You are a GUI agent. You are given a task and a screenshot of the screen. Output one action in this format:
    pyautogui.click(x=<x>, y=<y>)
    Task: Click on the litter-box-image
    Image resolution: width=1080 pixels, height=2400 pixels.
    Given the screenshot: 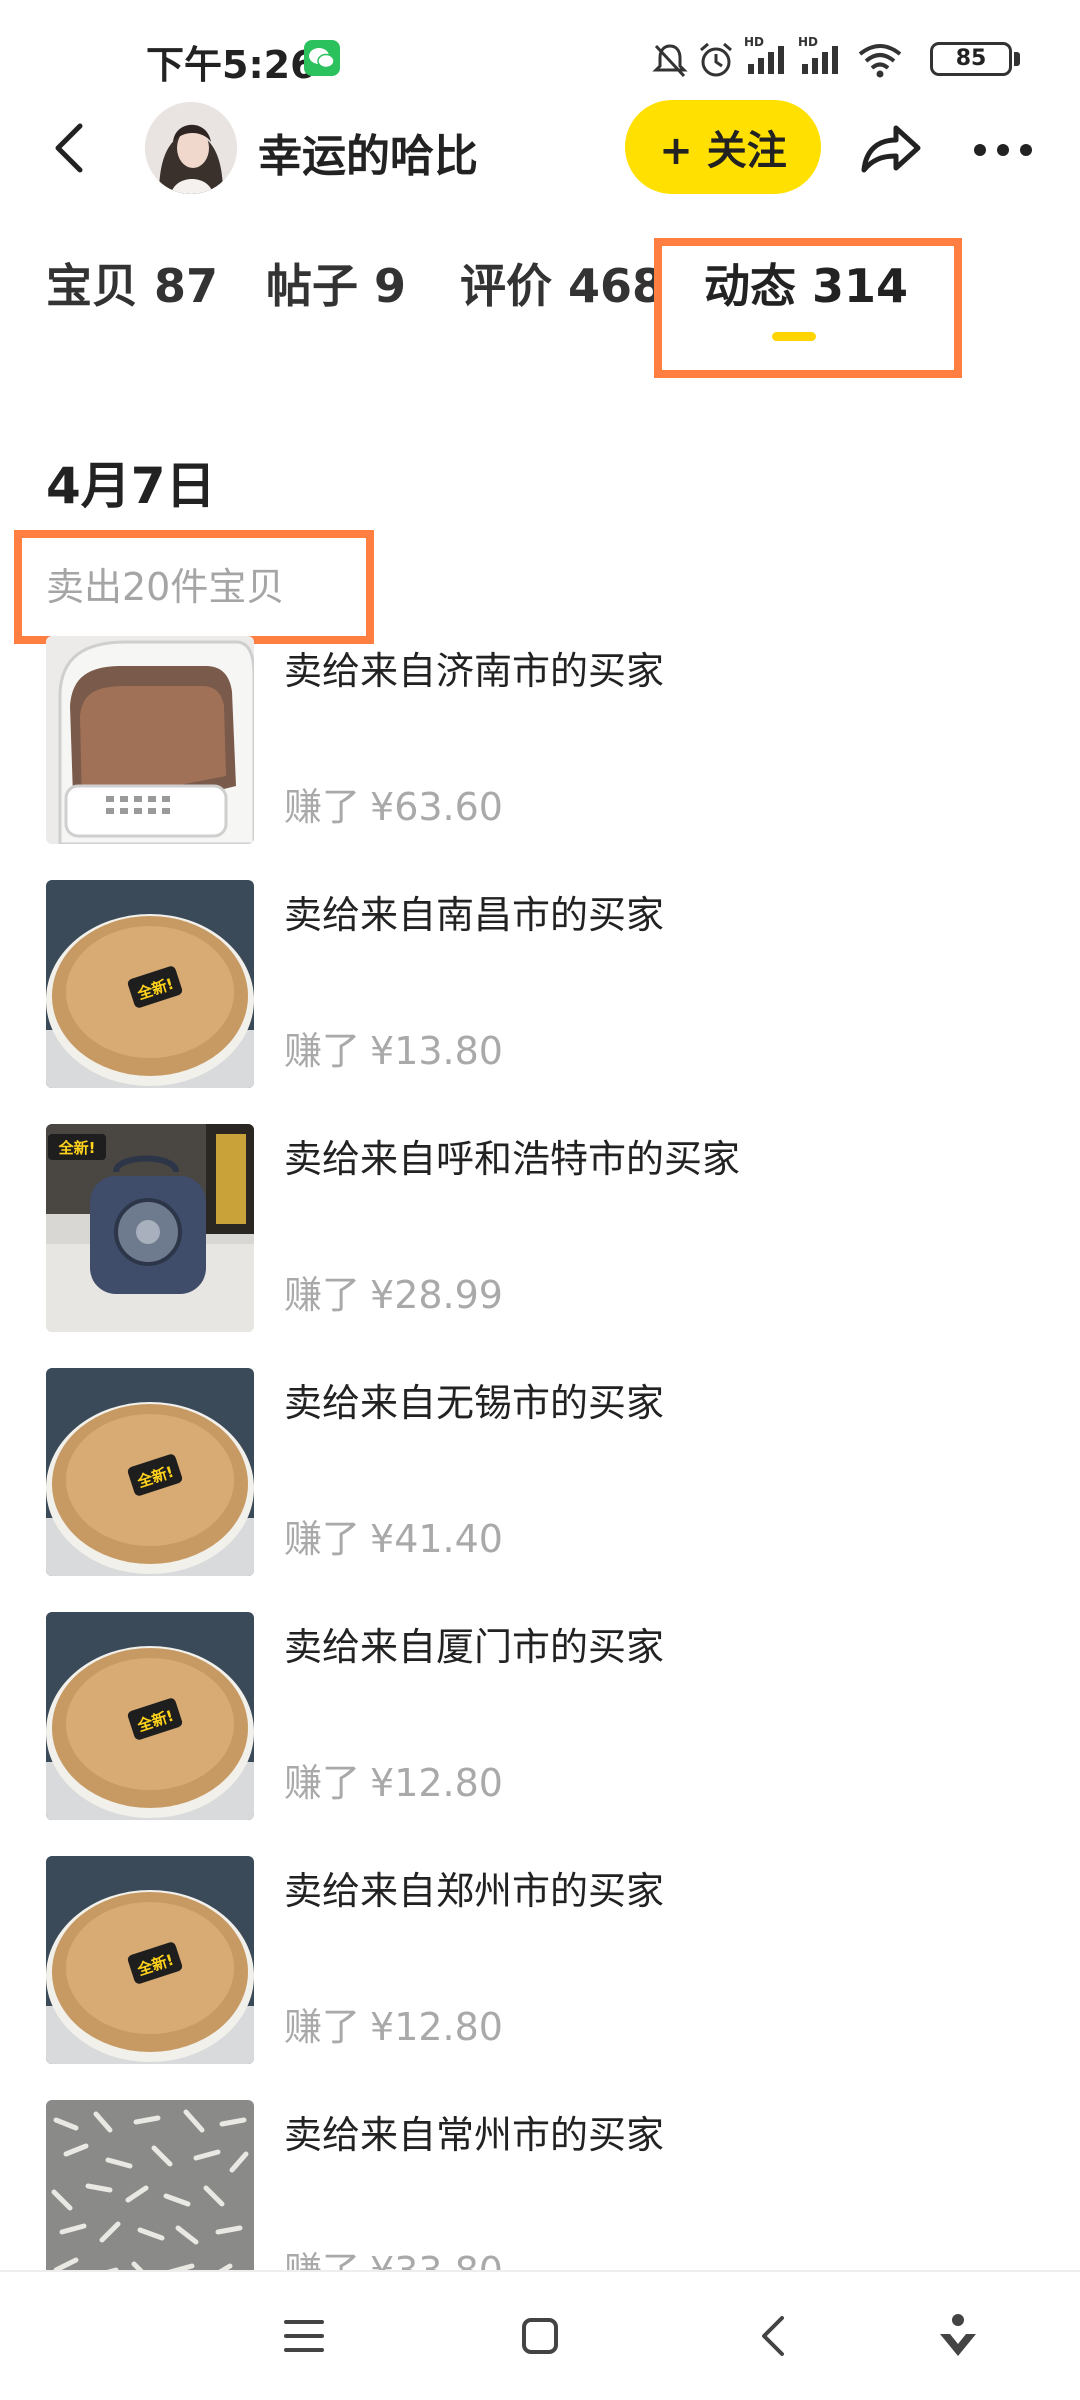 What is the action you would take?
    pyautogui.click(x=150, y=740)
    